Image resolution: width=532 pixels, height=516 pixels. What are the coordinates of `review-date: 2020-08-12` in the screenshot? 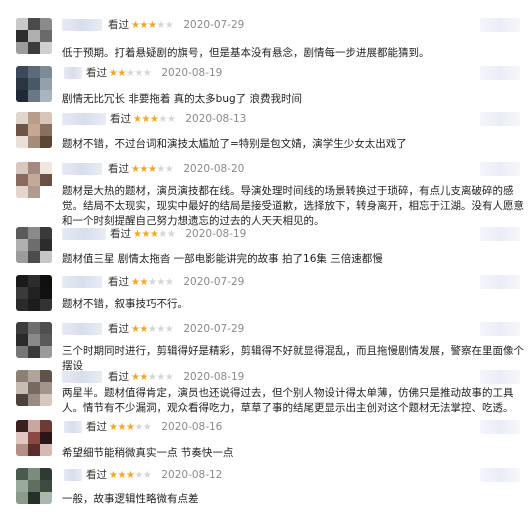 It's located at (192, 475).